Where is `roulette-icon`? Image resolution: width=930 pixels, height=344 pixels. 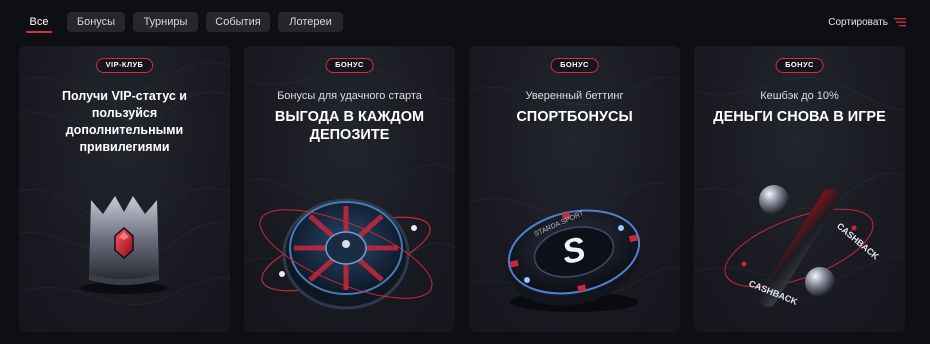
roulette-icon is located at coordinates (346, 254).